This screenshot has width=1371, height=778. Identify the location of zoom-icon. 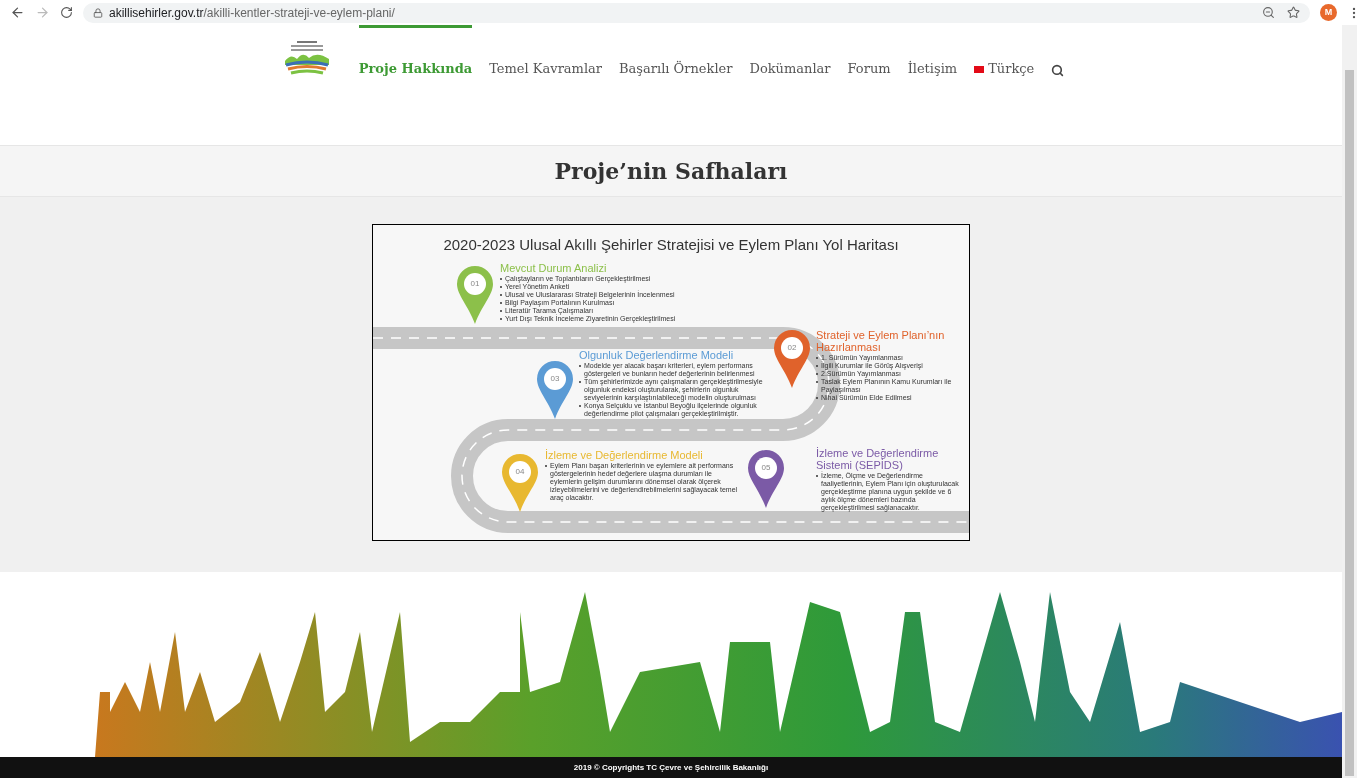
(1268, 12).